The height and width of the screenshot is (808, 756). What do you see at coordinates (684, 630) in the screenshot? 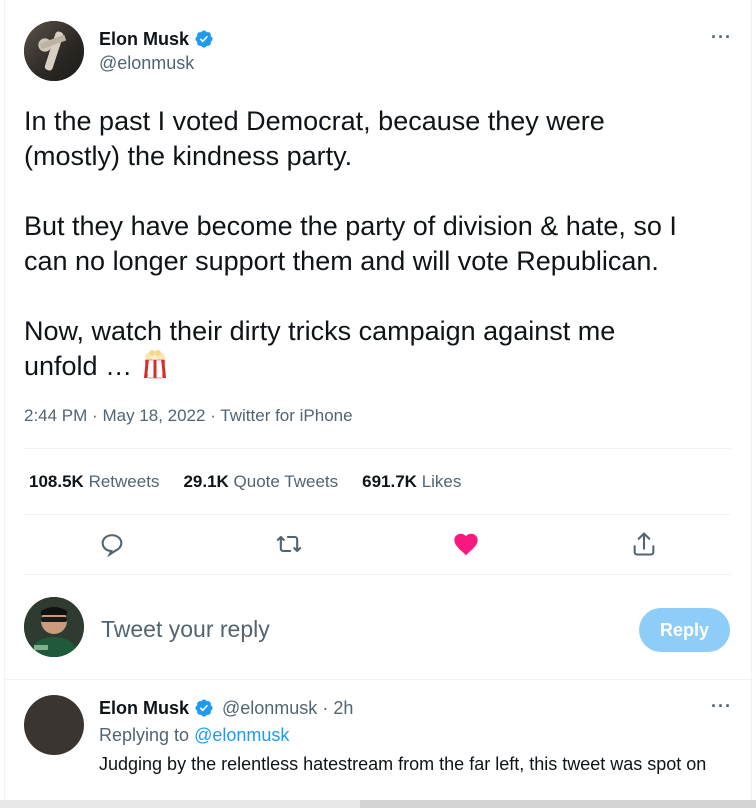
I see `reply-button: Reply` at bounding box center [684, 630].